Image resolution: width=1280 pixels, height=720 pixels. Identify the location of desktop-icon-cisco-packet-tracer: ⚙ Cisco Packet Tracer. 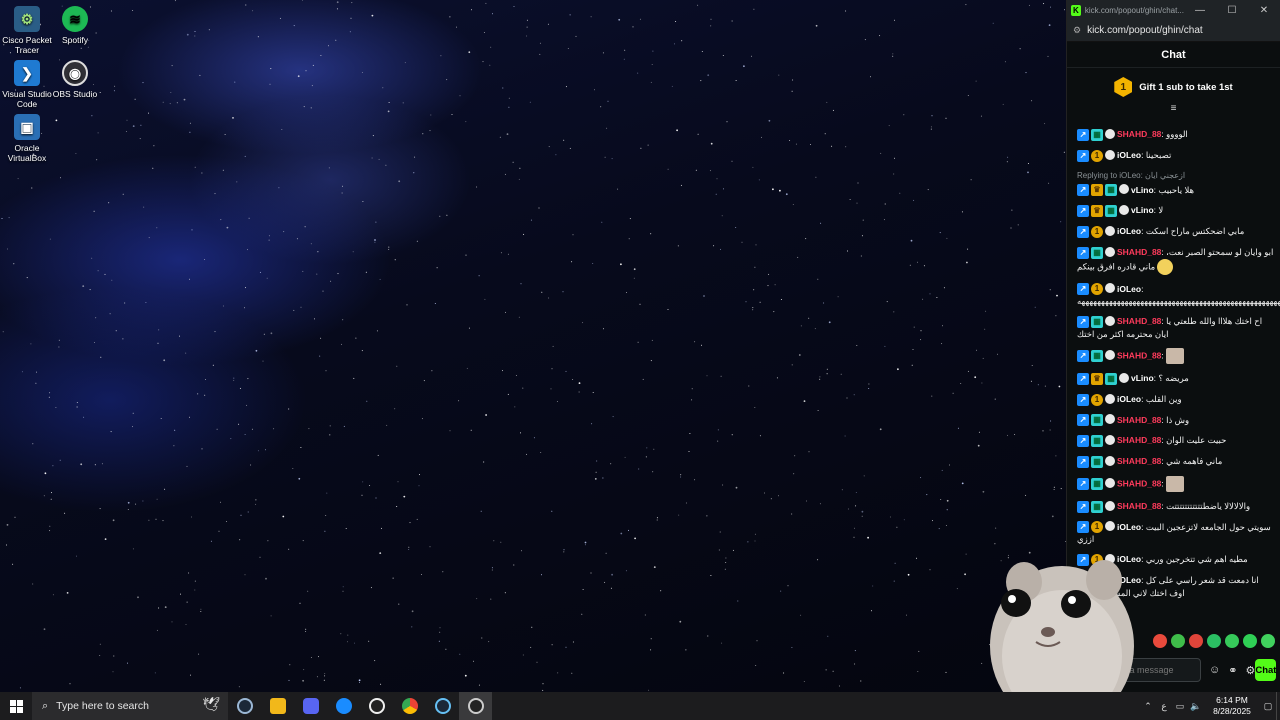
(27, 30).